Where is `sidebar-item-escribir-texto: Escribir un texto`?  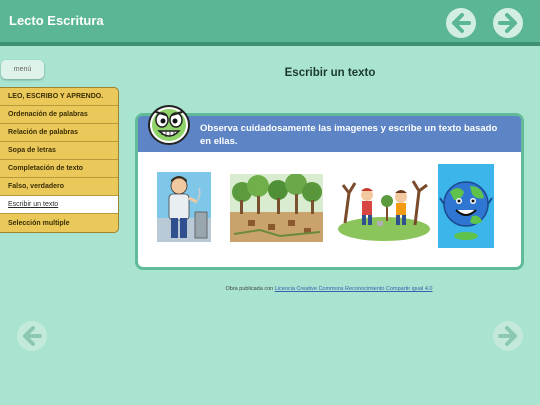
sidebar-item-escribir-texto: Escribir un texto is located at coordinates (59, 205).